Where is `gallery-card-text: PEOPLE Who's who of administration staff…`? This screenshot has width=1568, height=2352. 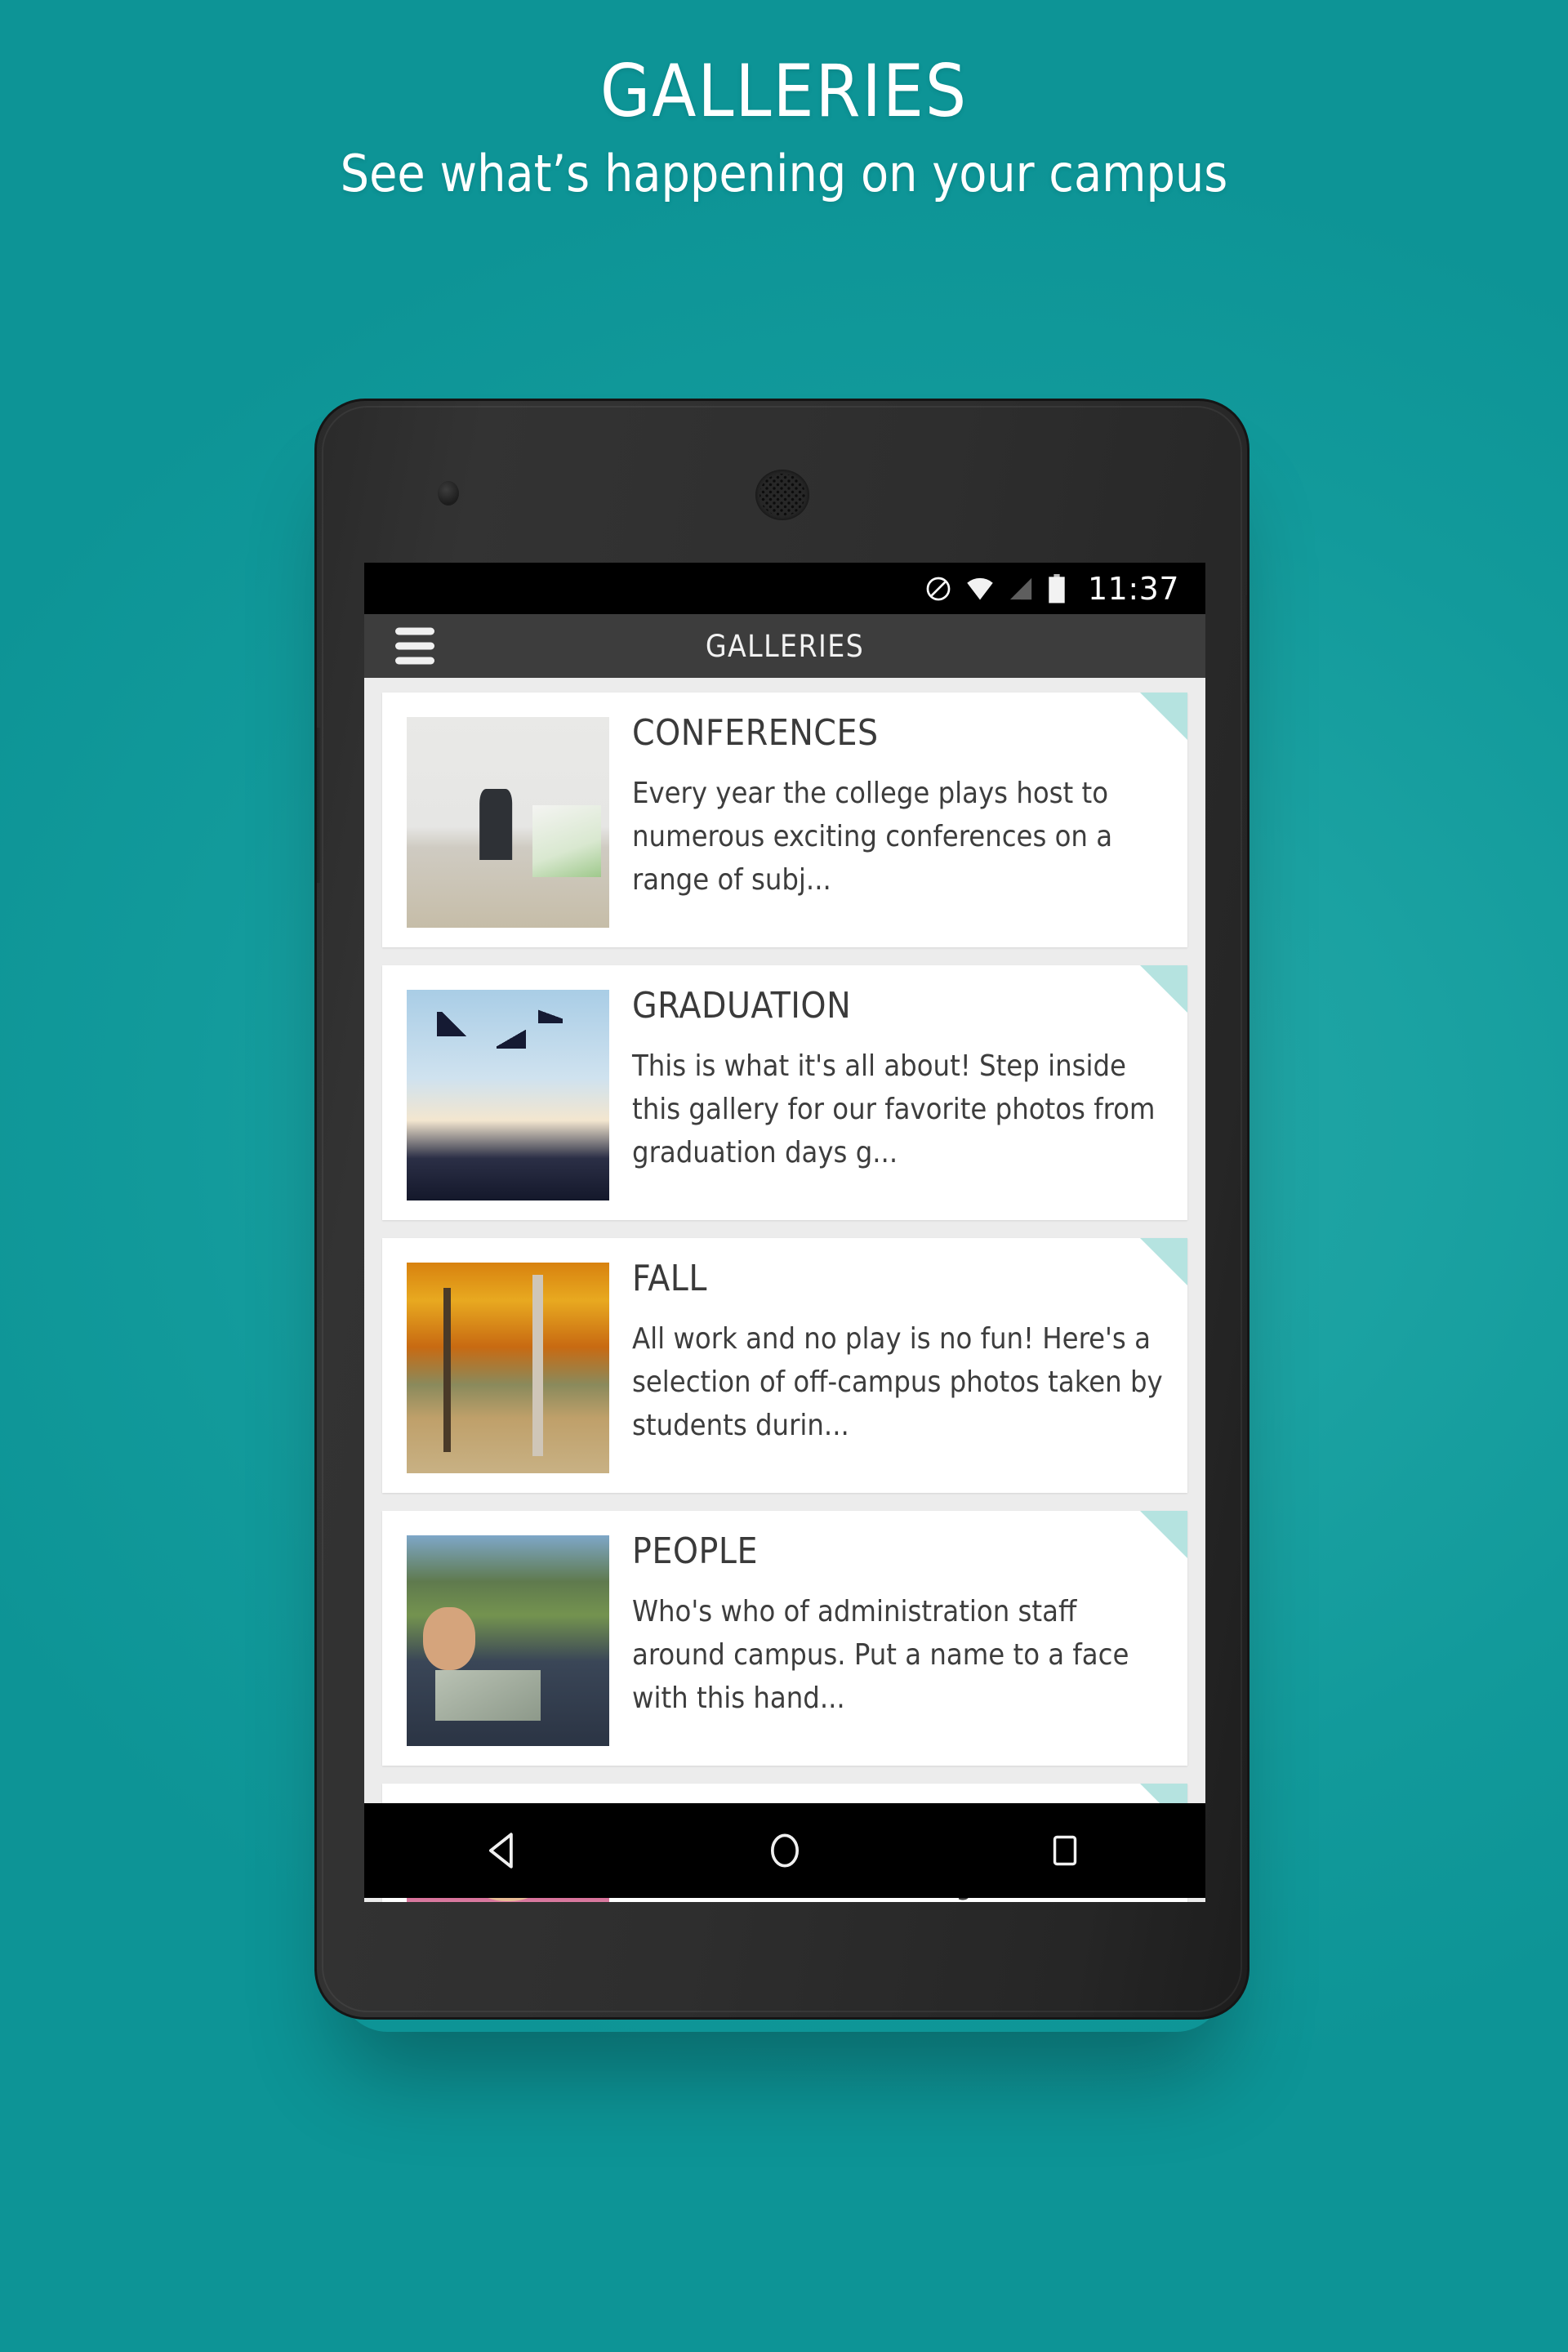 gallery-card-text: PEOPLE Who's who of administration staff… is located at coordinates (898, 1626).